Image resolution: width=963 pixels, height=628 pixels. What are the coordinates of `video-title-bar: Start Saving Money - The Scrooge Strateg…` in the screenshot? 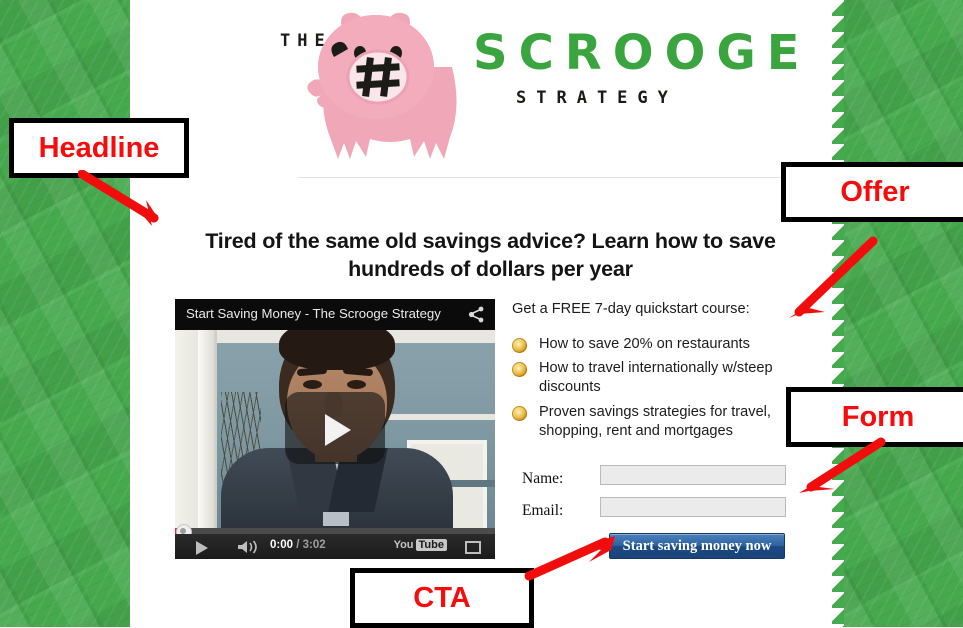 It's located at (335, 314).